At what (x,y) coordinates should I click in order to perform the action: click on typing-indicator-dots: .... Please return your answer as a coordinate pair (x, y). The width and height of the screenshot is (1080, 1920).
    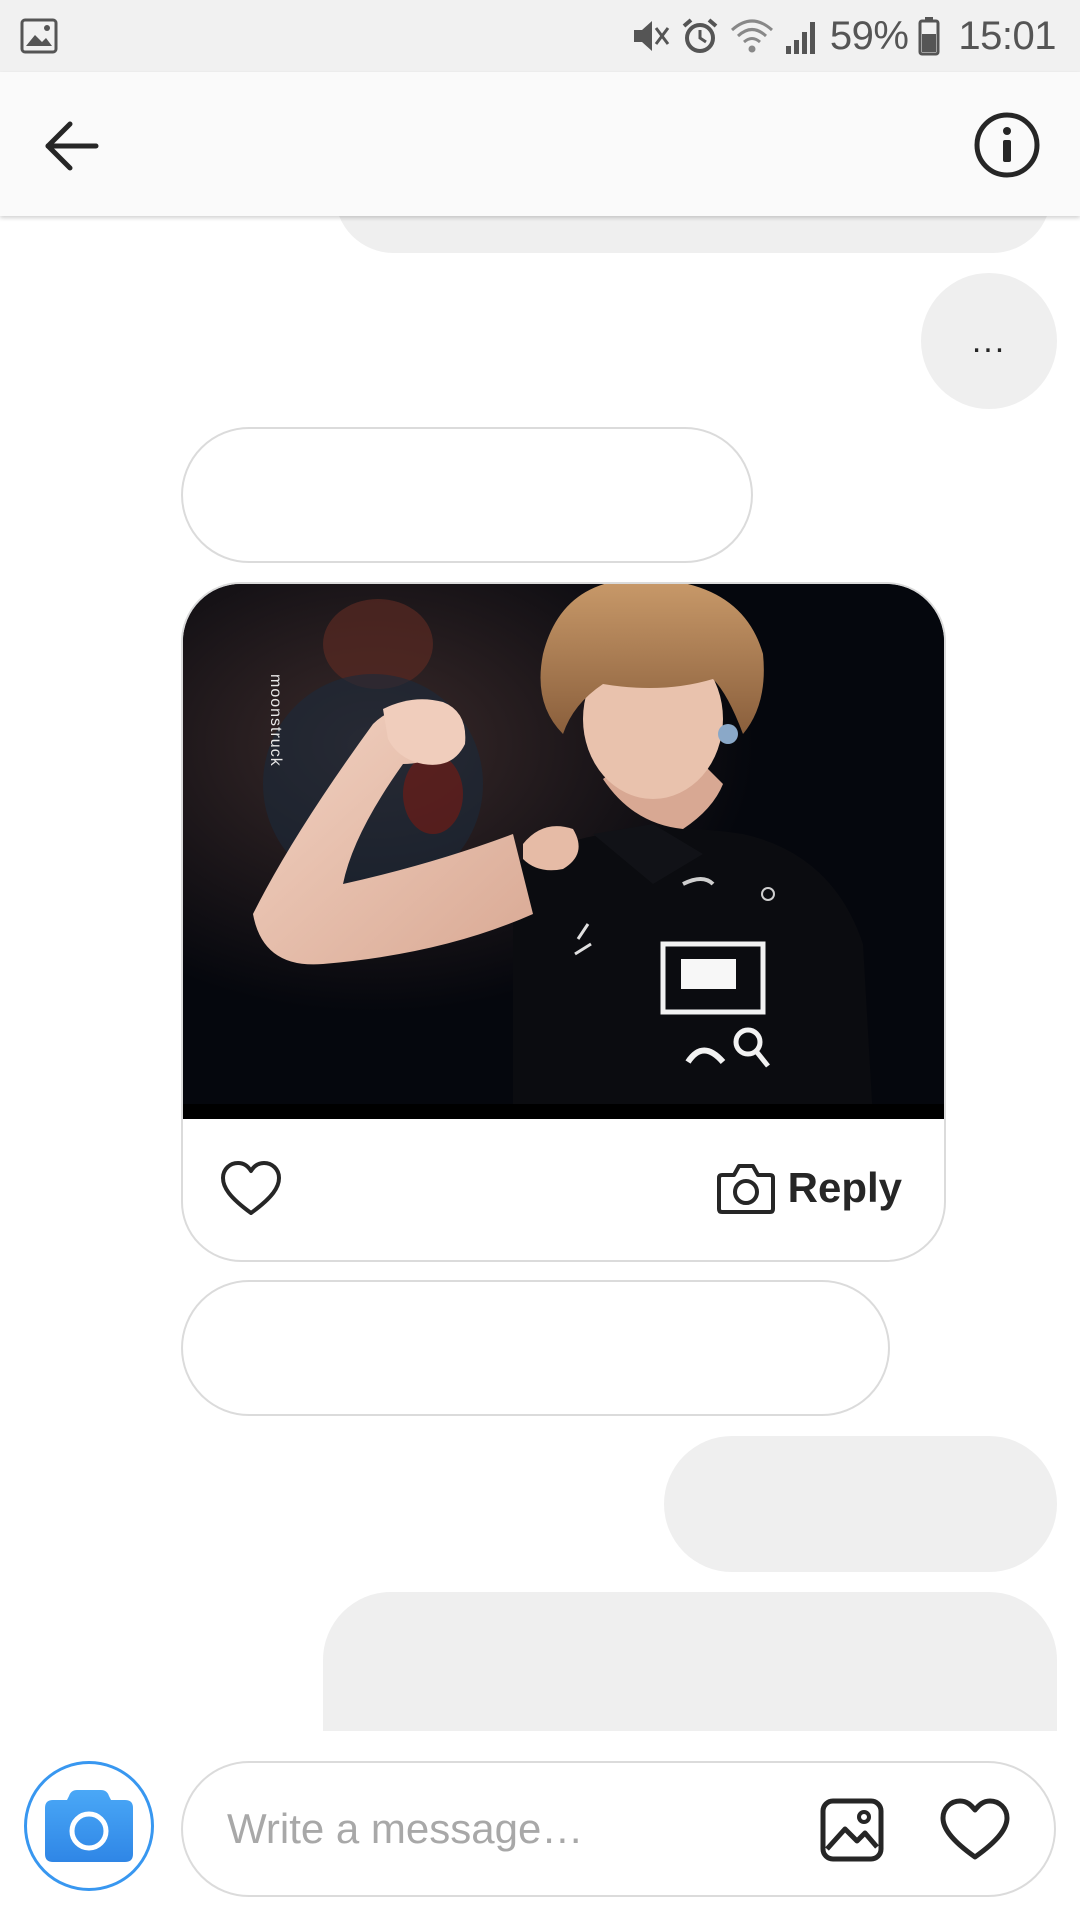
    Looking at the image, I should click on (989, 340).